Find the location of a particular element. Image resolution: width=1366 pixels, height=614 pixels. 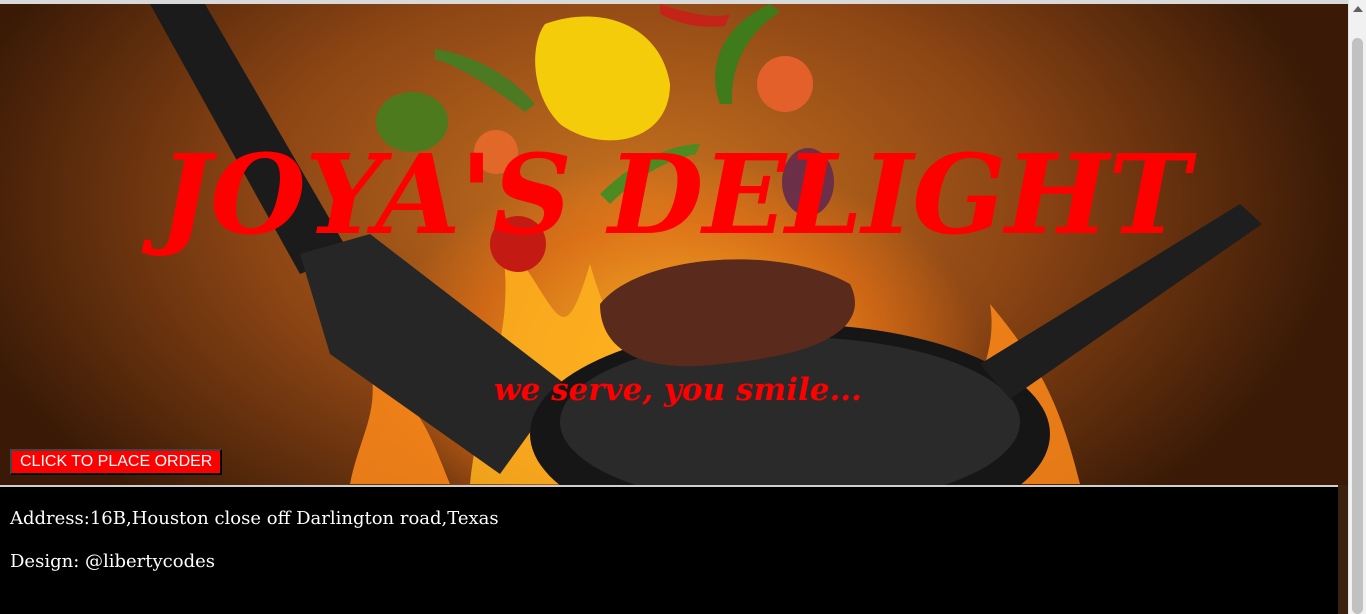

scrollbar-thumb is located at coordinates (1357, 326).